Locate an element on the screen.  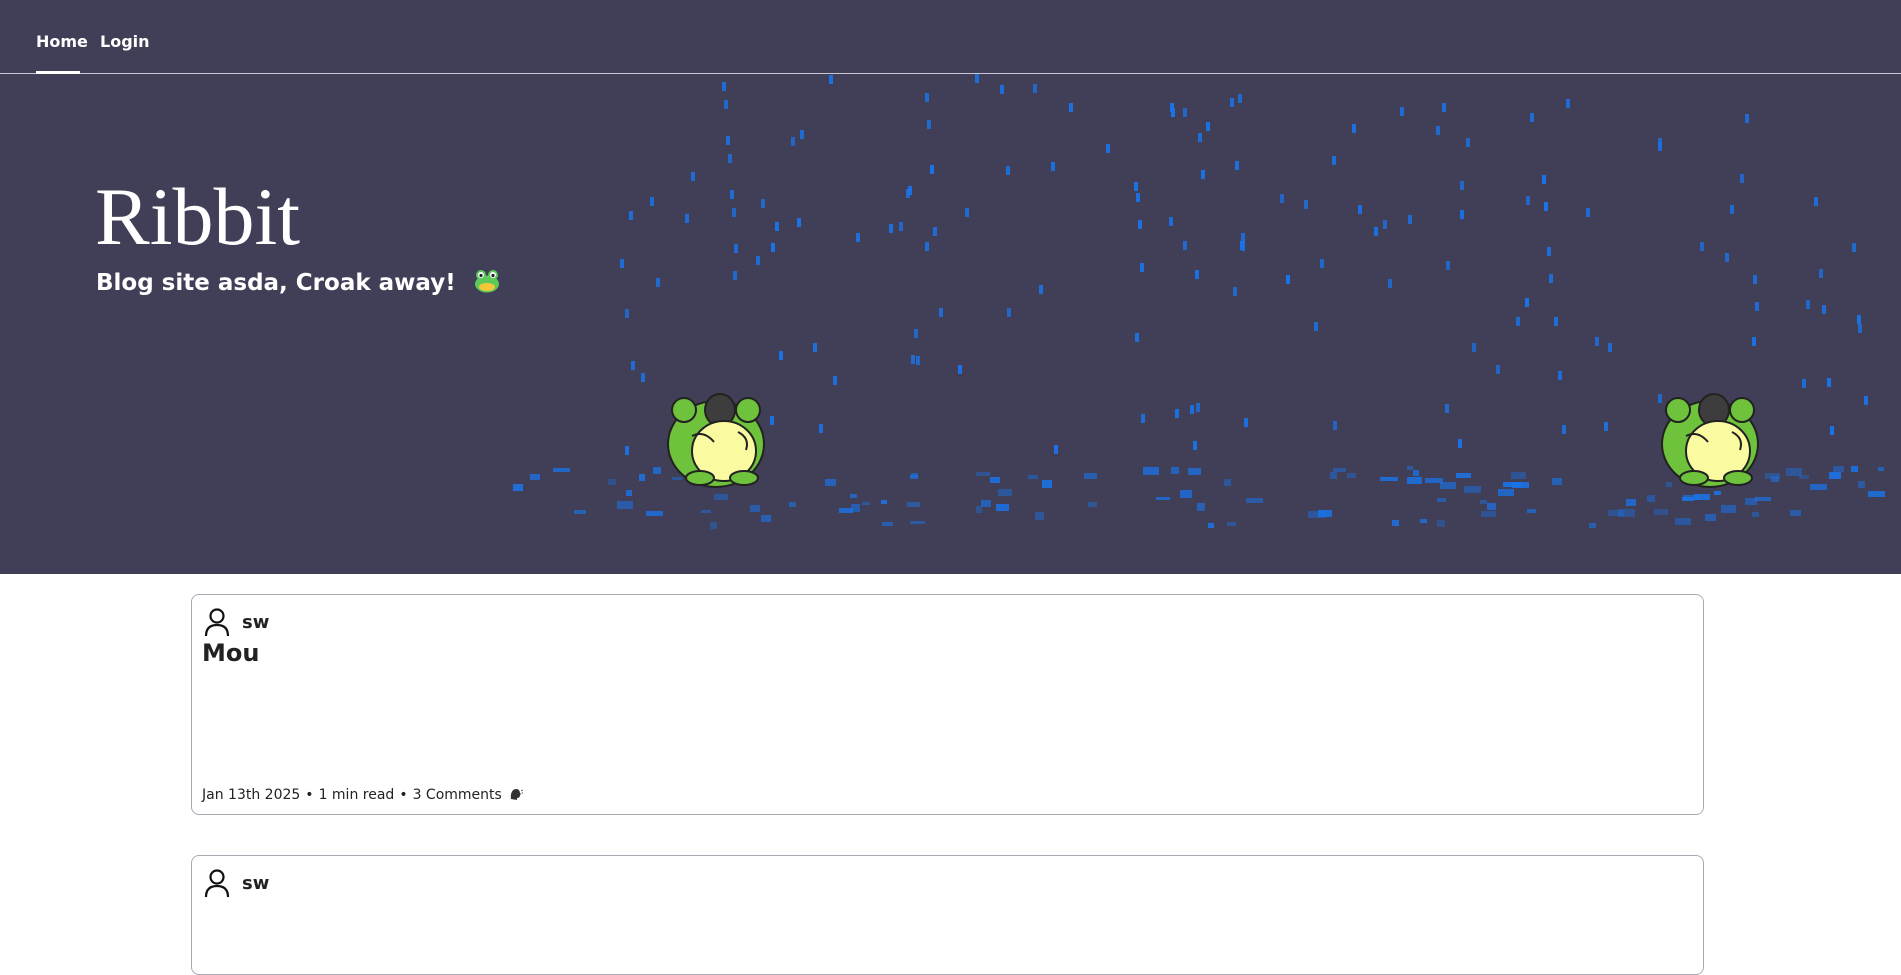
nav-login-link: Login is located at coordinates (125, 42).